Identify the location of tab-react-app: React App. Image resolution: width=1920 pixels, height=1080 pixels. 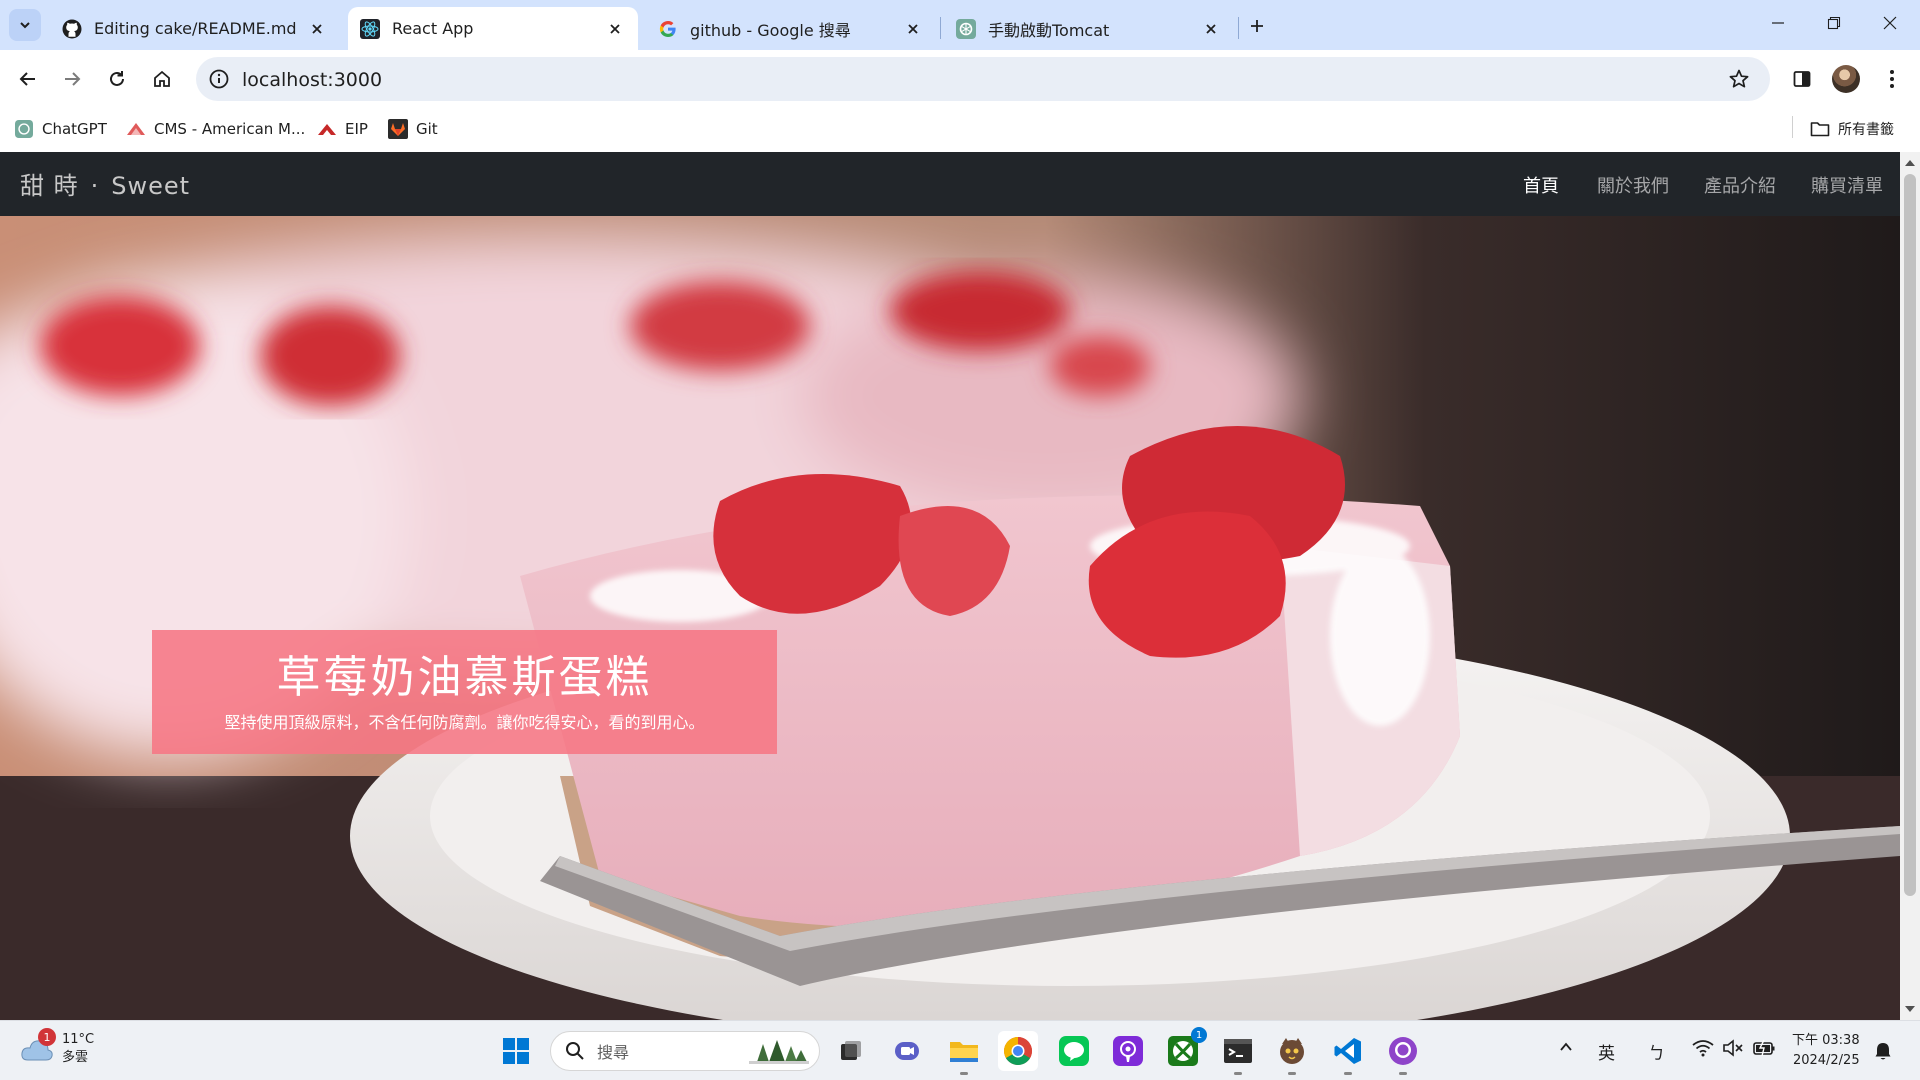
(493, 28).